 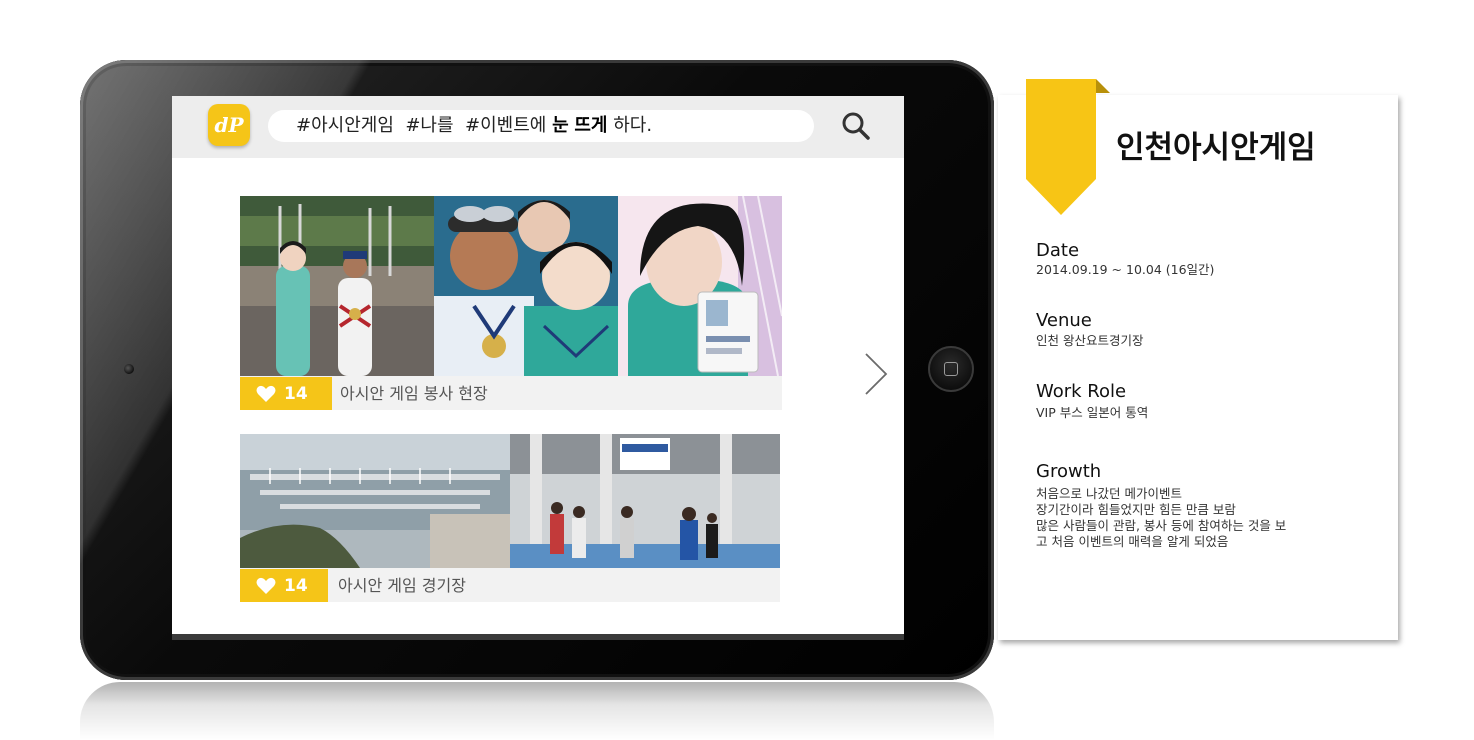 I want to click on photo-volunteer-badge, so click(x=700, y=286).